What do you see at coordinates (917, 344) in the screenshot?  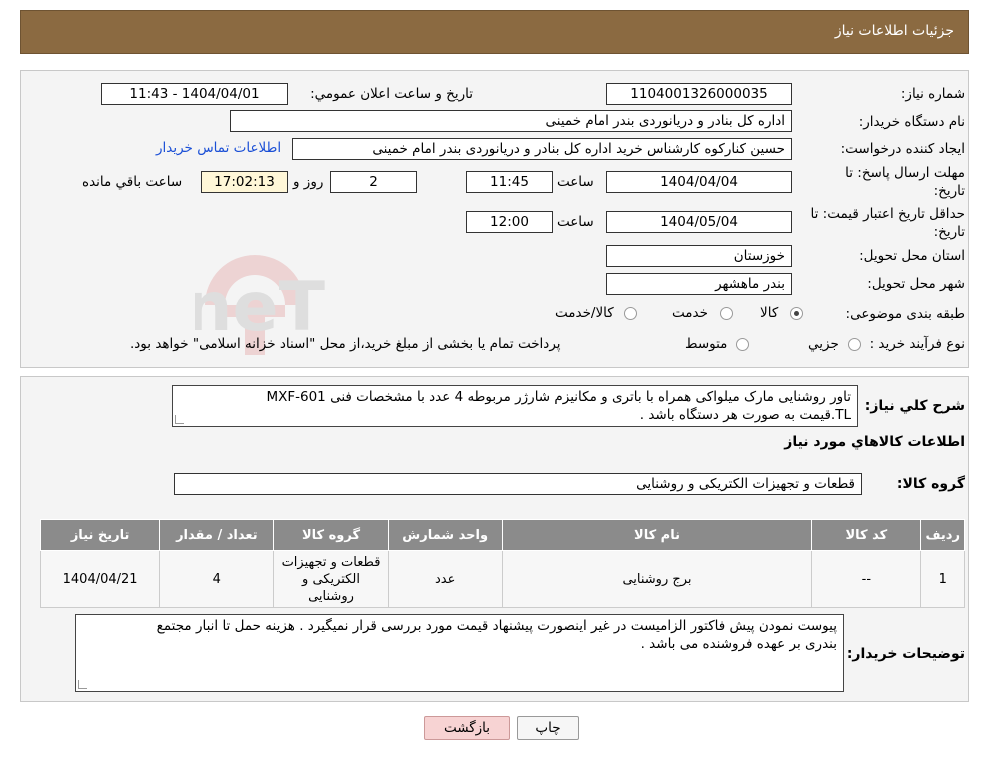 I see `process-label: نوع فرآیند خرید :` at bounding box center [917, 344].